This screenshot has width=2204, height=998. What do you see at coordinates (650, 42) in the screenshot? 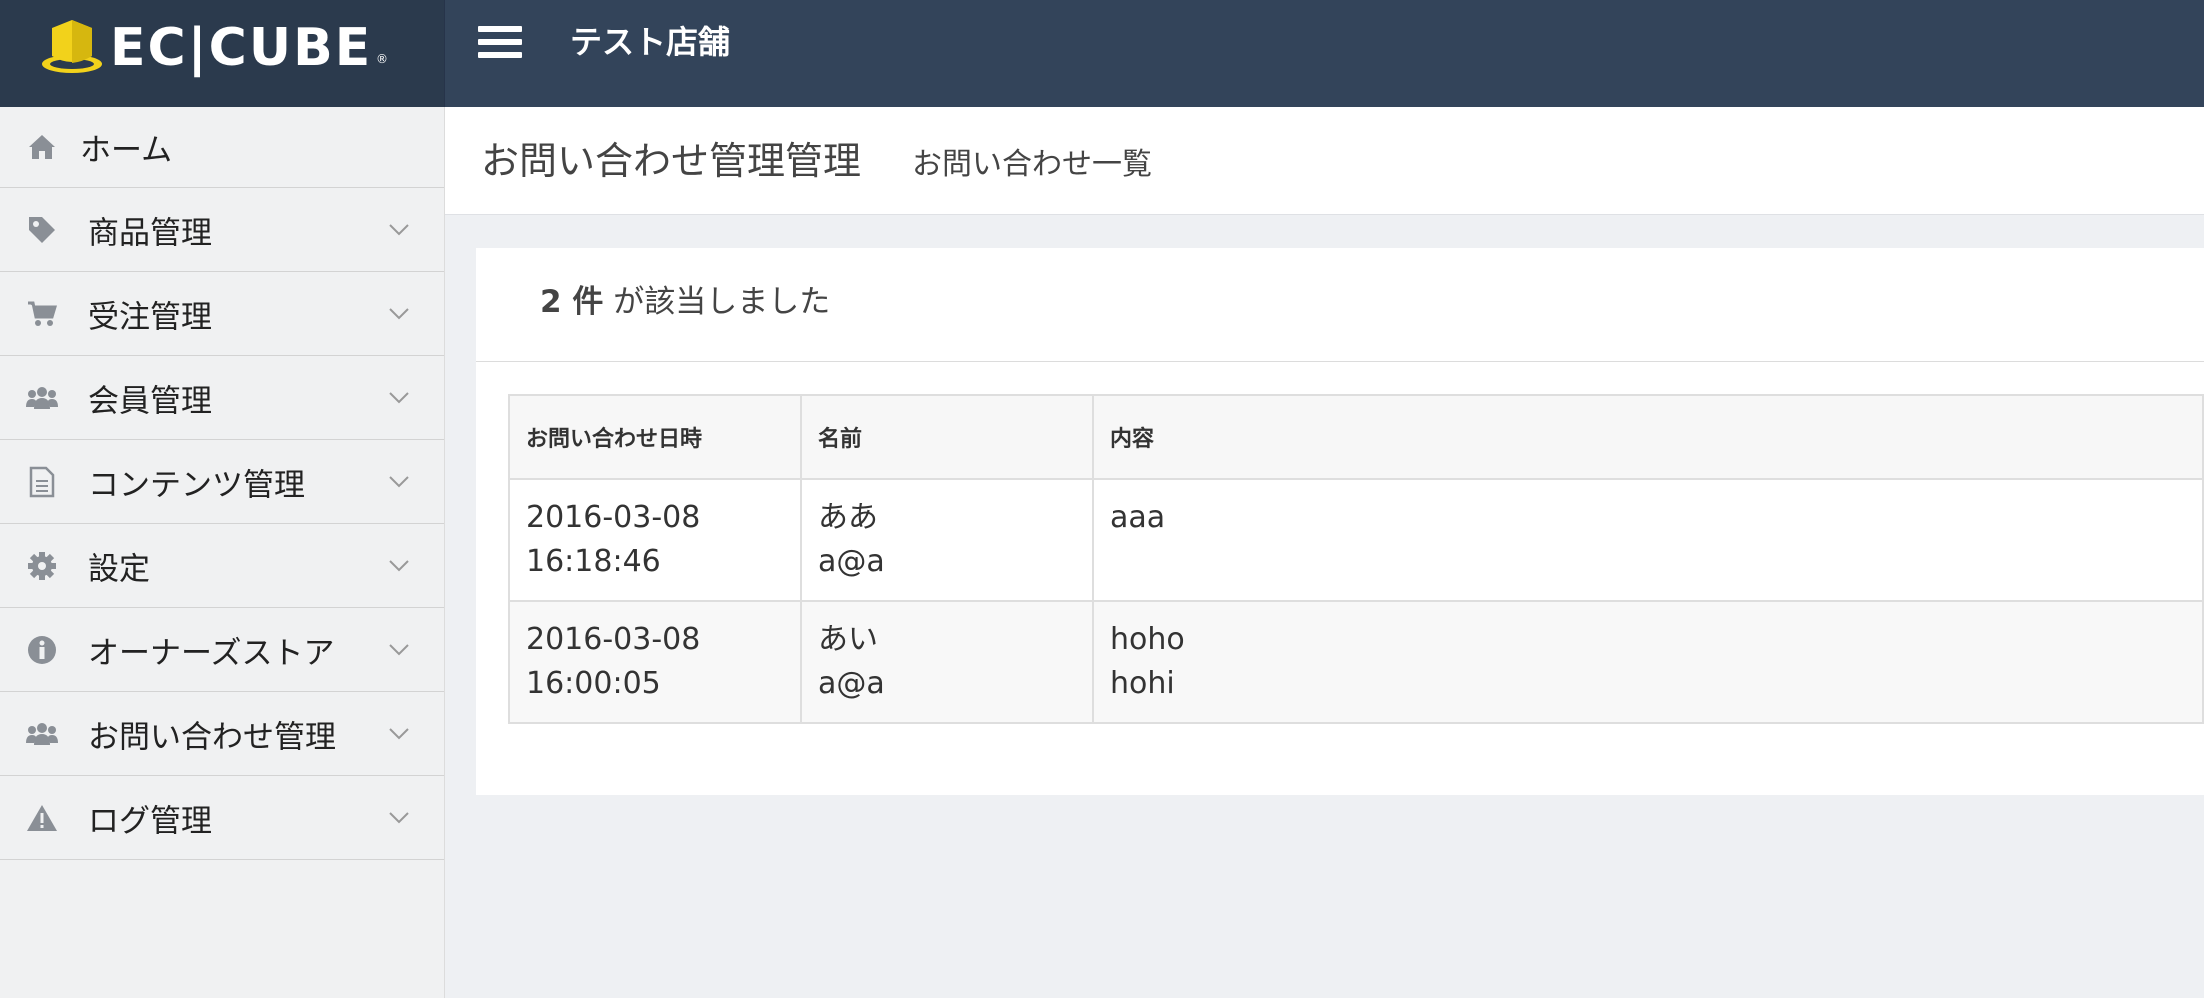
I see `shop-name: テスト店舗` at bounding box center [650, 42].